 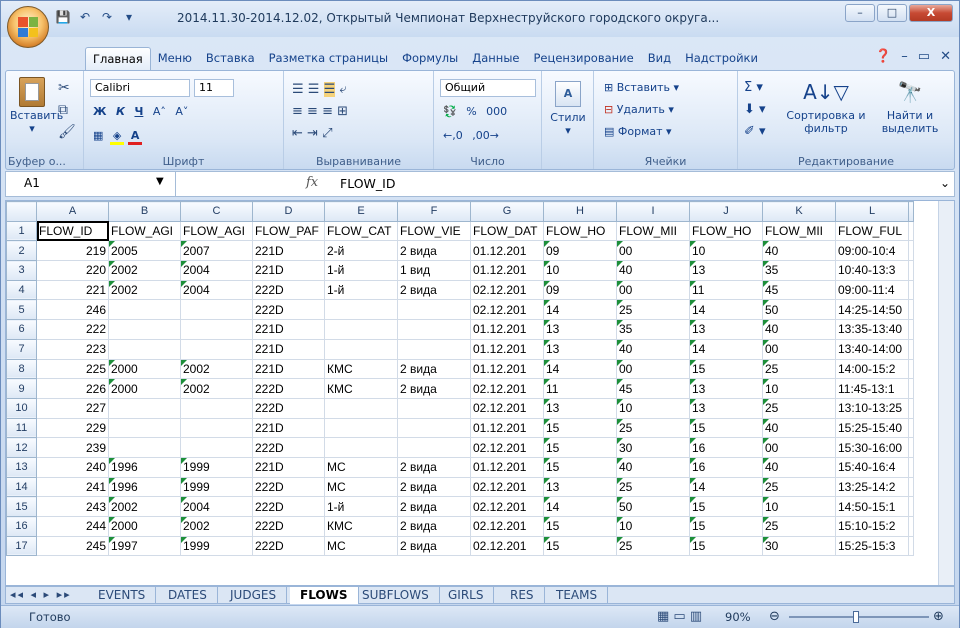 I want to click on cell: 00, so click(x=799, y=447).